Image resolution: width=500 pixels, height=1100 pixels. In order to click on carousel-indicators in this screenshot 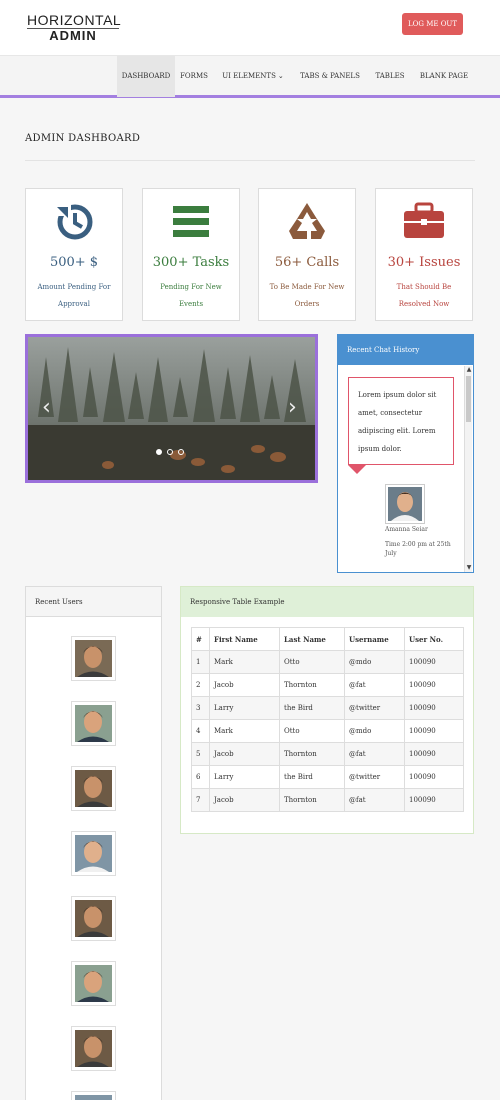, I will do `click(170, 452)`.